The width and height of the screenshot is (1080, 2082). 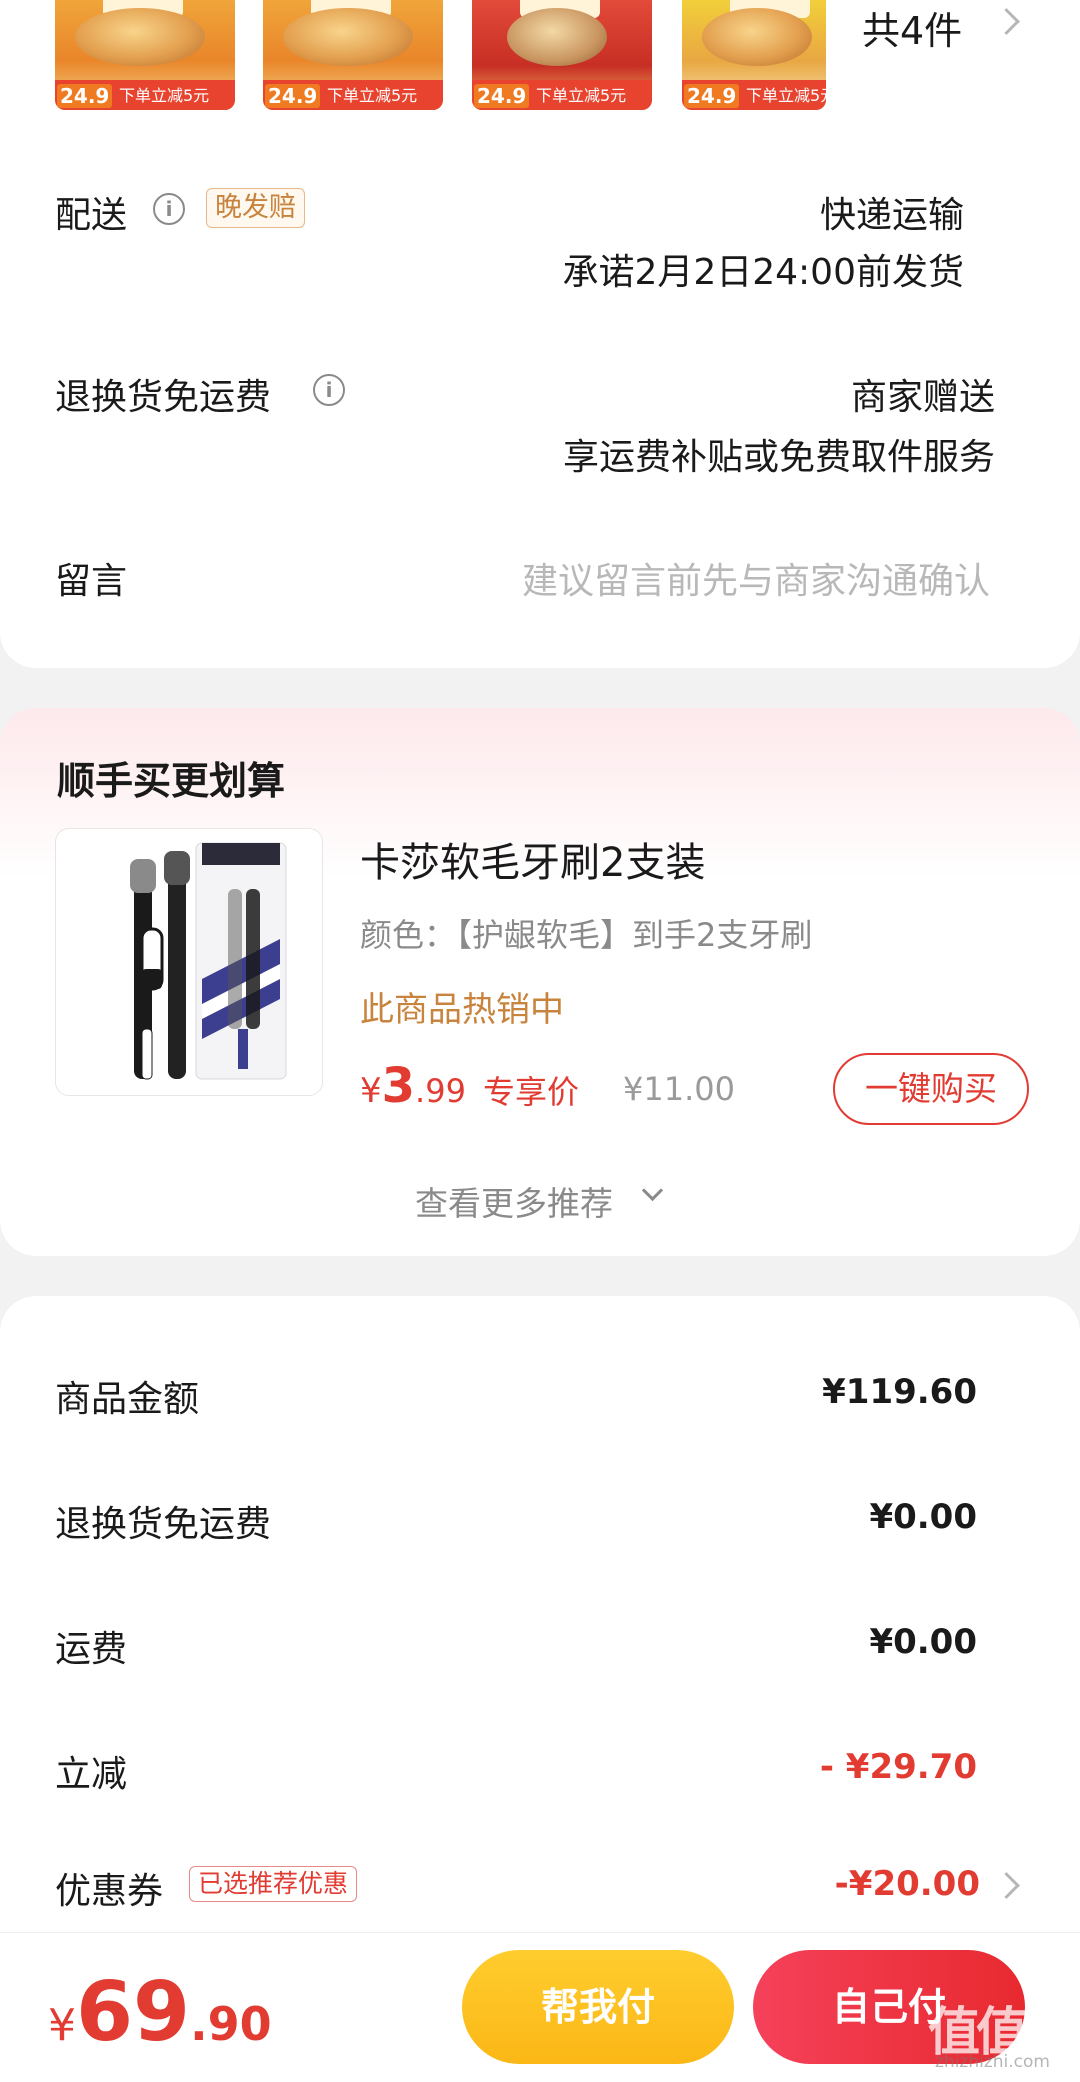 I want to click on ask-friend-pay-button: 帮我付, so click(x=598, y=2007).